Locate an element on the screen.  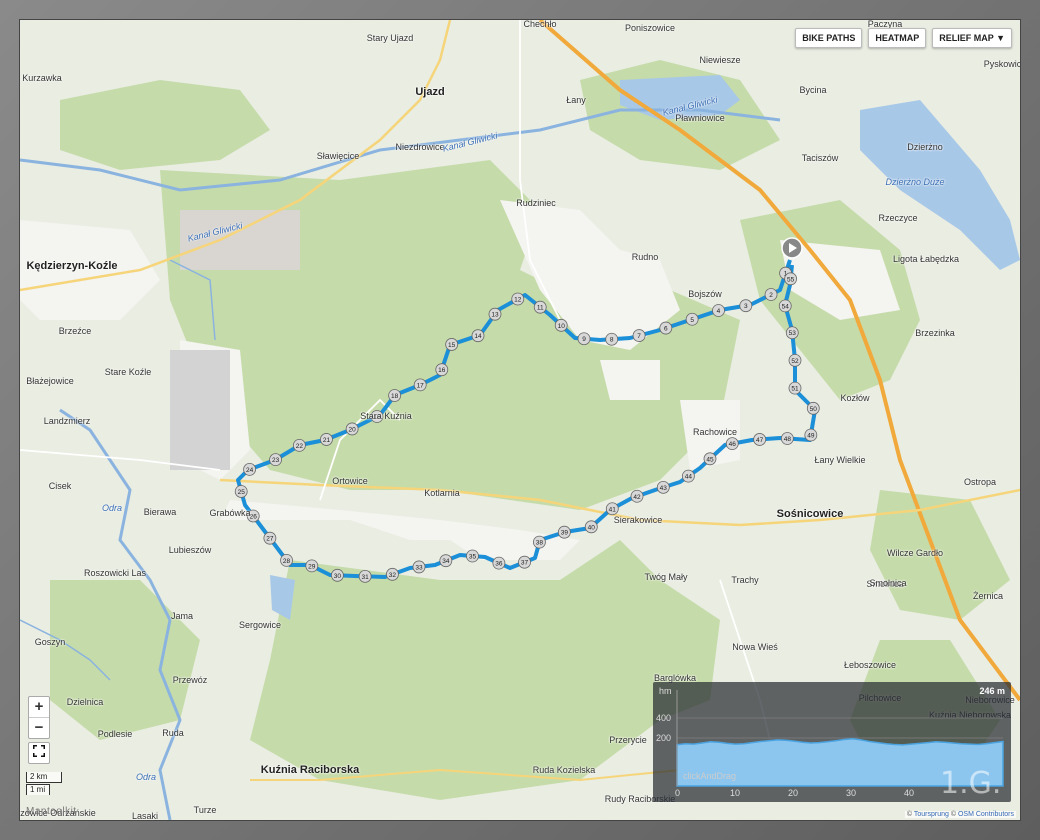
fullscreen-button is located at coordinates (39, 753).